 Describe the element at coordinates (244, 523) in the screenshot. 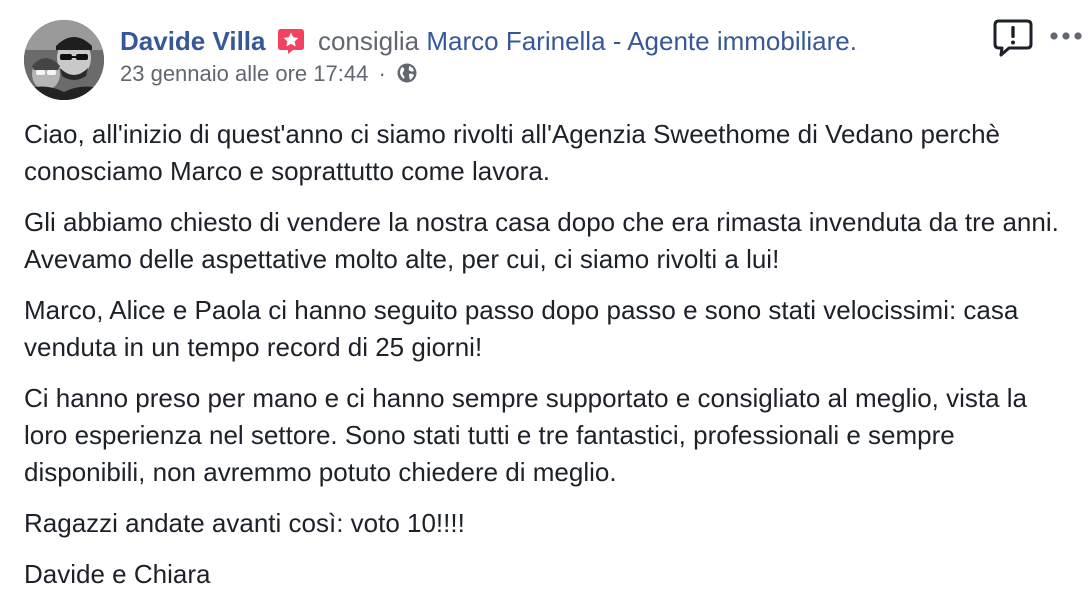

I see `post-paragraph: Ragazzi andate avanti così: voto 10!!!!` at that location.